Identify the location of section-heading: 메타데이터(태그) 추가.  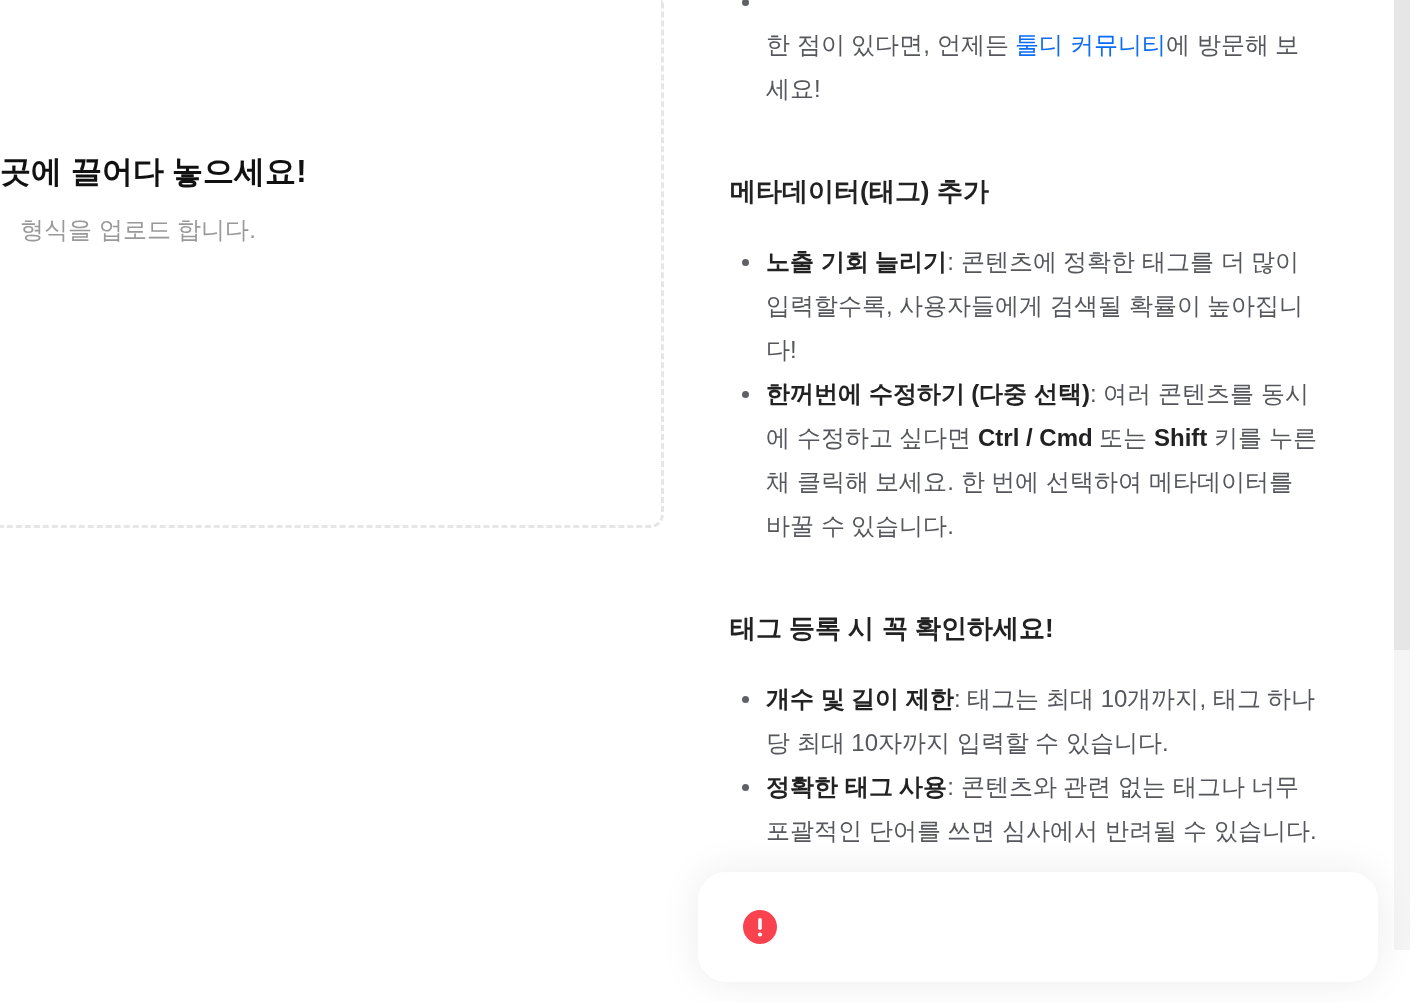
(859, 191).